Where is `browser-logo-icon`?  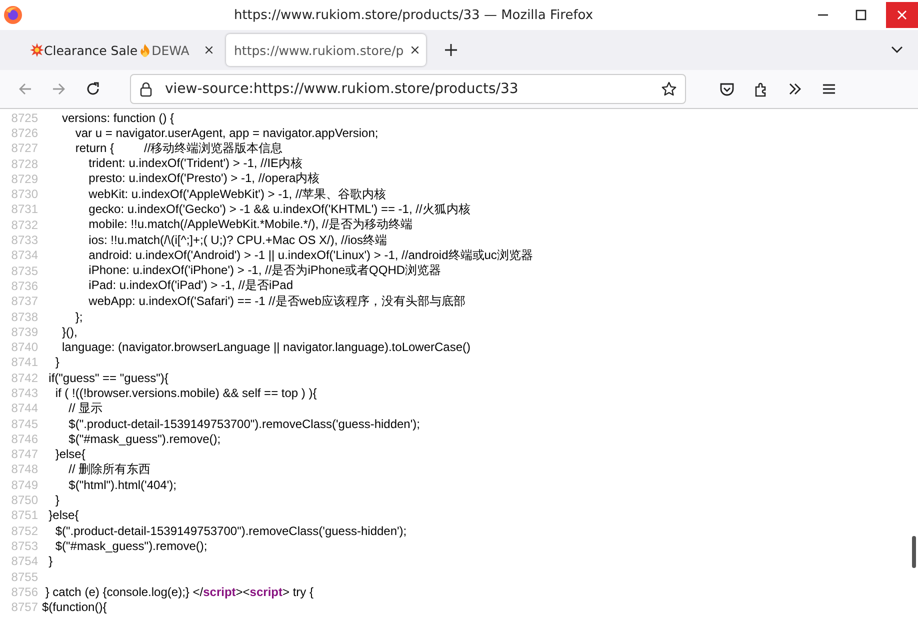 browser-logo-icon is located at coordinates (13, 15).